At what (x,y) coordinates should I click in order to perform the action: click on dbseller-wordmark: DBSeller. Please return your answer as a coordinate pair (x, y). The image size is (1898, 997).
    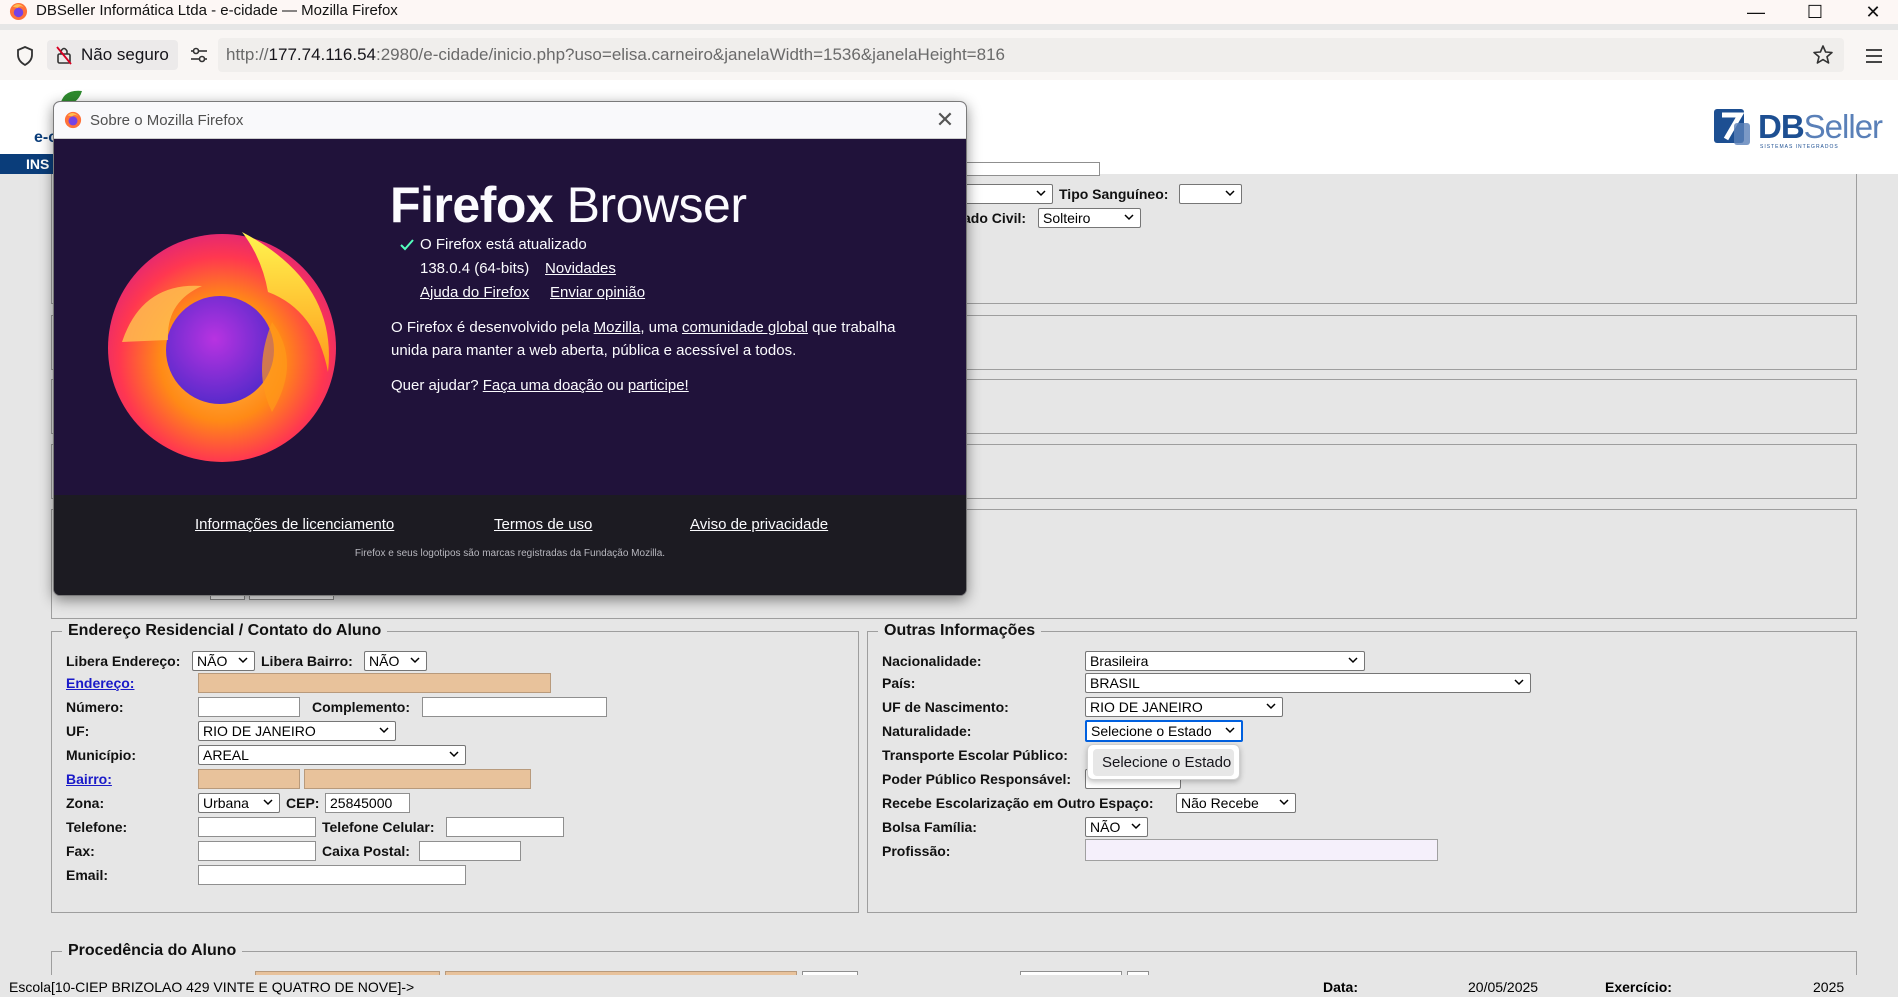
    Looking at the image, I should click on (1820, 126).